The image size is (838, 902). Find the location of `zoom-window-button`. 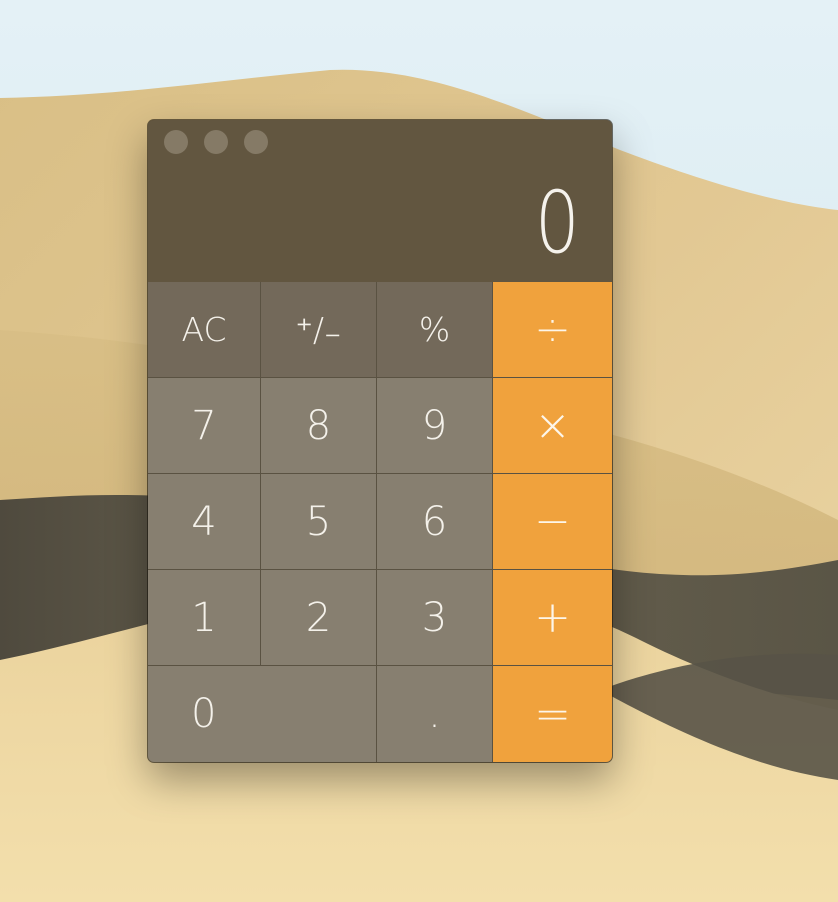

zoom-window-button is located at coordinates (256, 142).